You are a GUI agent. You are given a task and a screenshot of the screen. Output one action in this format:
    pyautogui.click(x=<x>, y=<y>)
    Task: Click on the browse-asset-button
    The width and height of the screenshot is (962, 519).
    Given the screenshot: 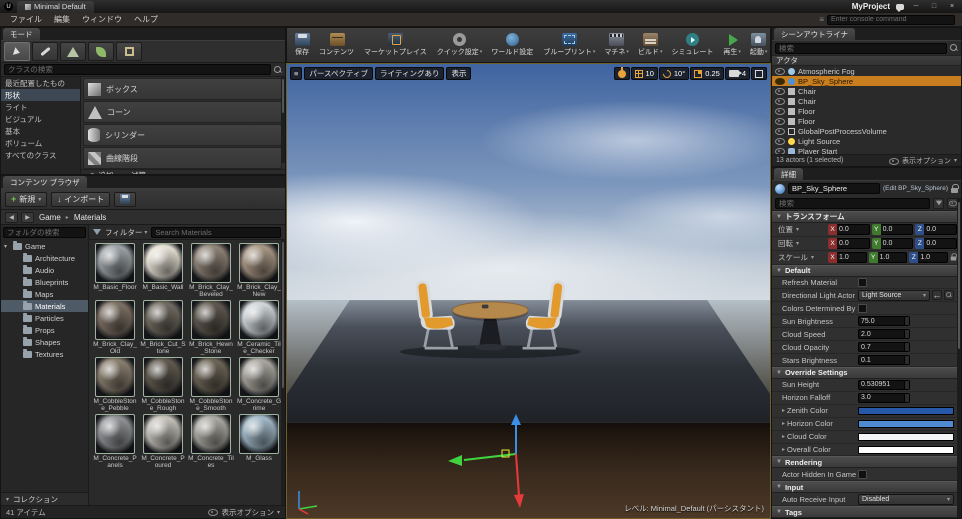 What is the action you would take?
    pyautogui.click(x=949, y=295)
    